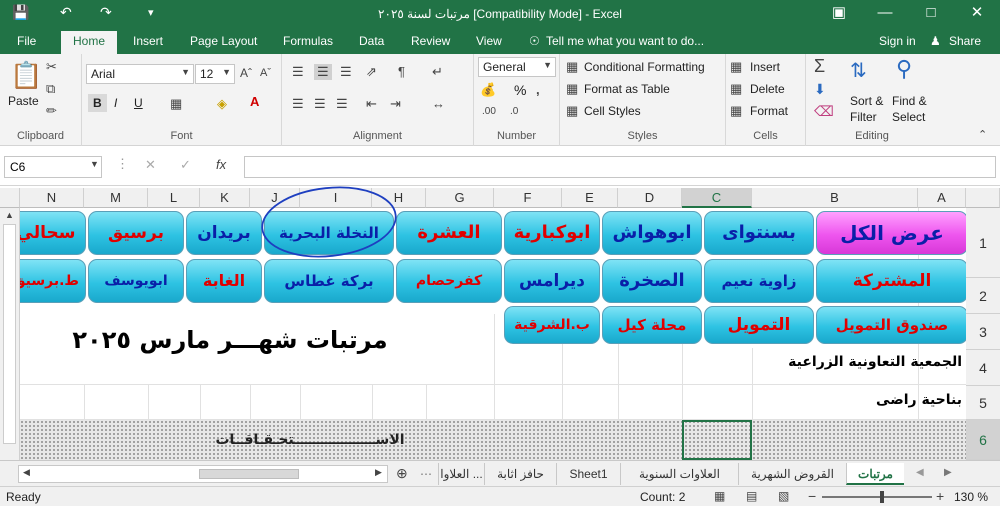  What do you see at coordinates (528, 198) in the screenshot?
I see `column-header-f: F` at bounding box center [528, 198].